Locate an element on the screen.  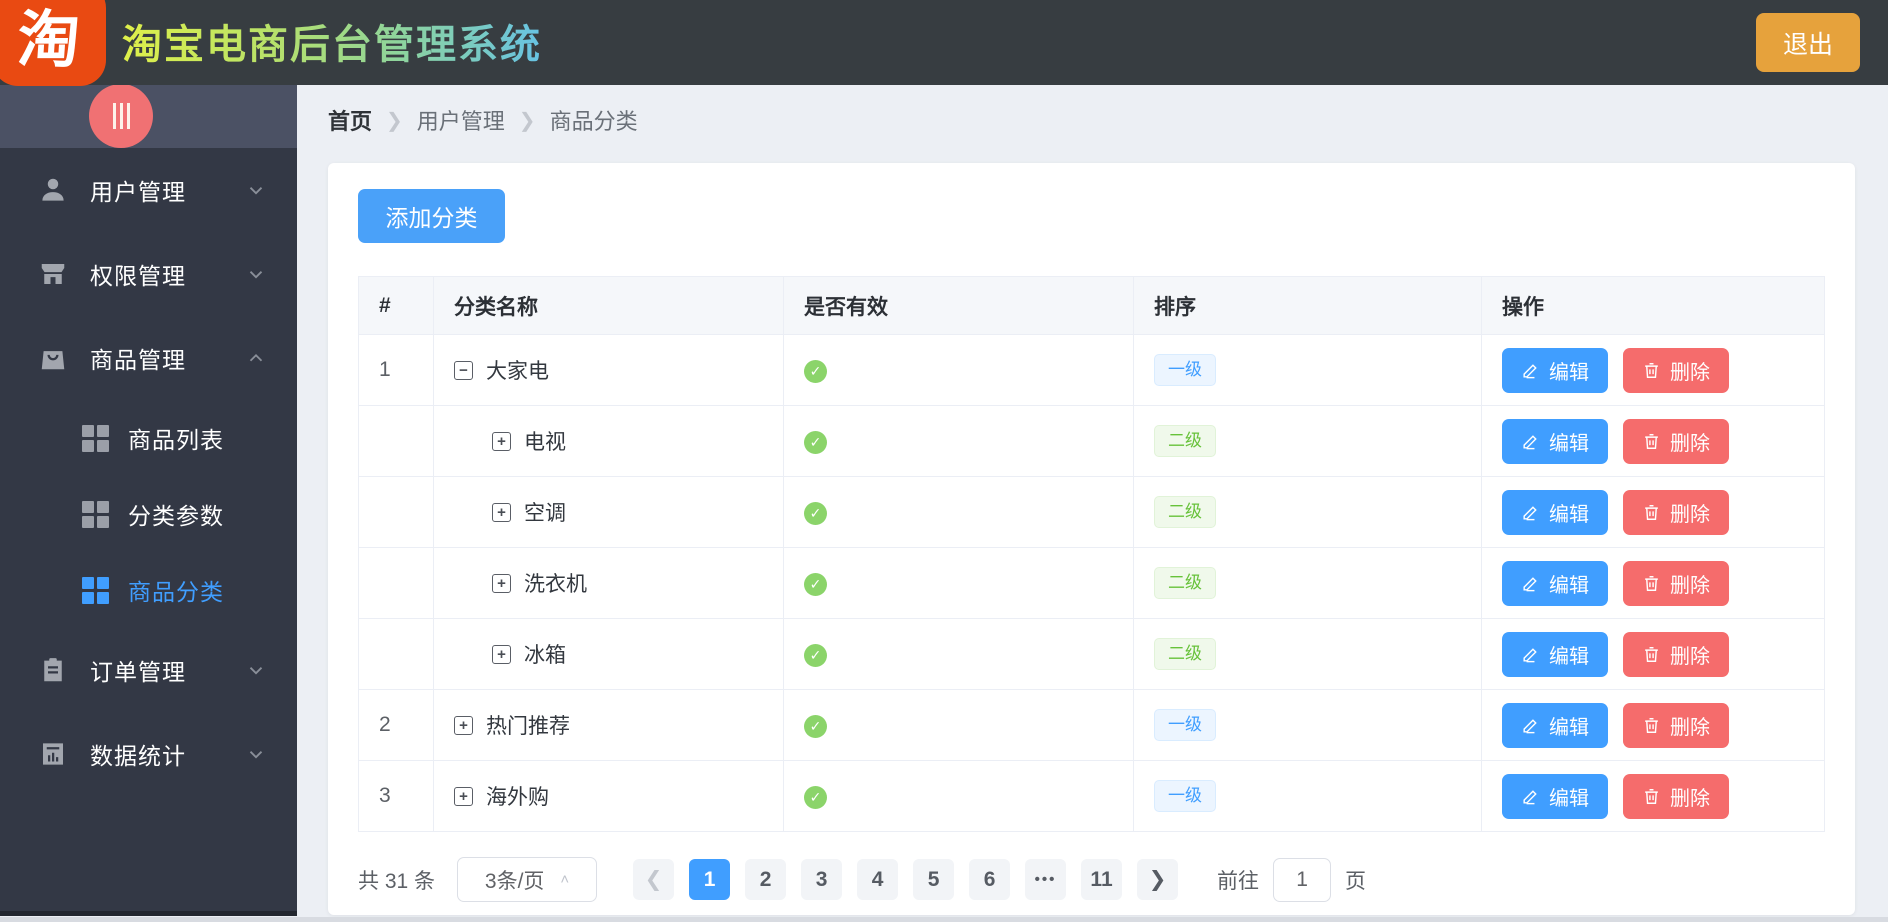
category-name: 电视 is located at coordinates (545, 442).